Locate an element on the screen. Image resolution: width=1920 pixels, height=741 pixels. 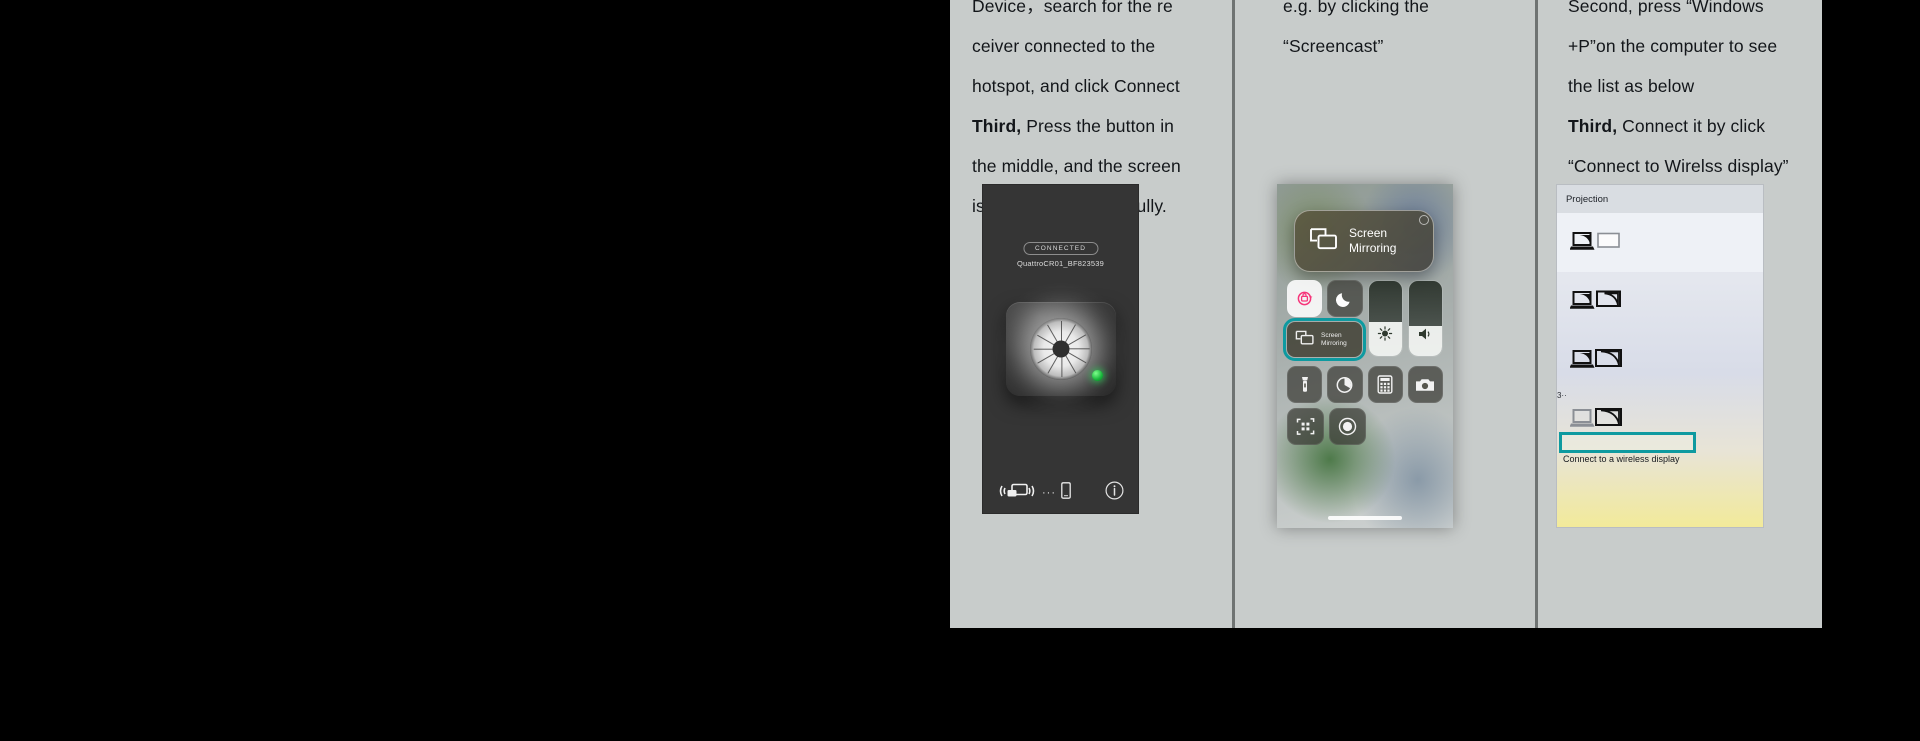
column-android: e.g. by clicking the “Screencast” Screen is located at coordinates (1385, 314).